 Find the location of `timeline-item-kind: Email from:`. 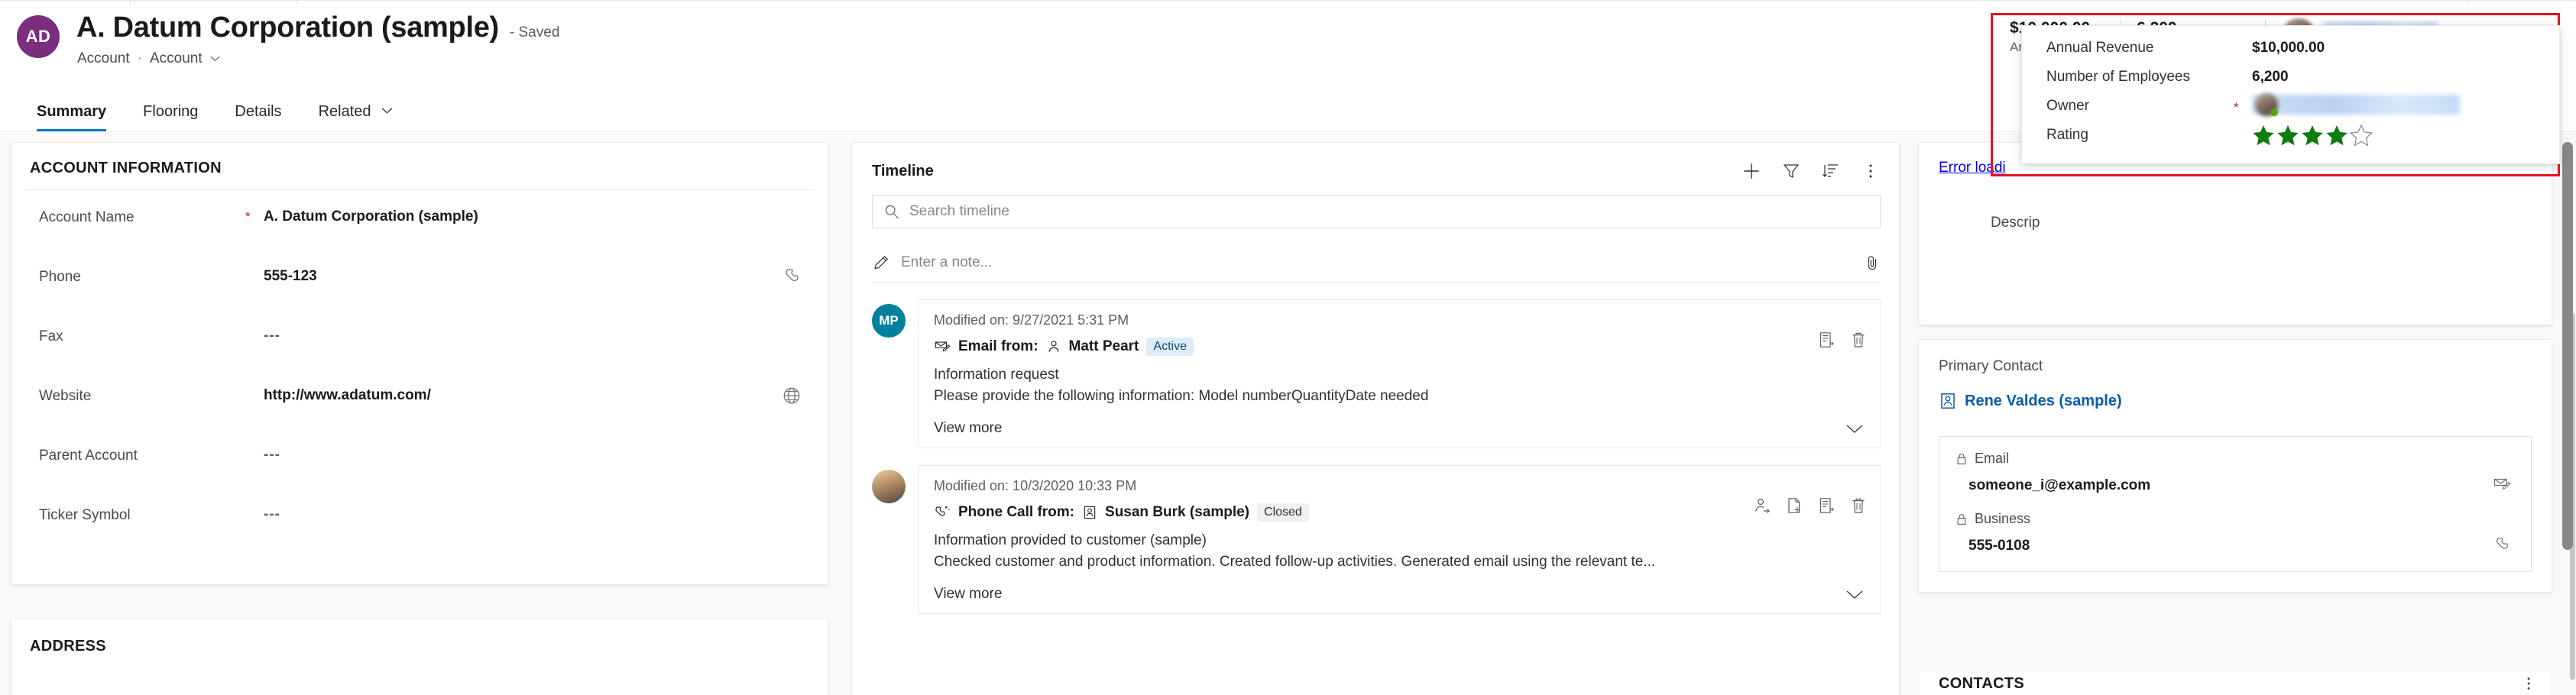

timeline-item-kind: Email from: is located at coordinates (999, 346).